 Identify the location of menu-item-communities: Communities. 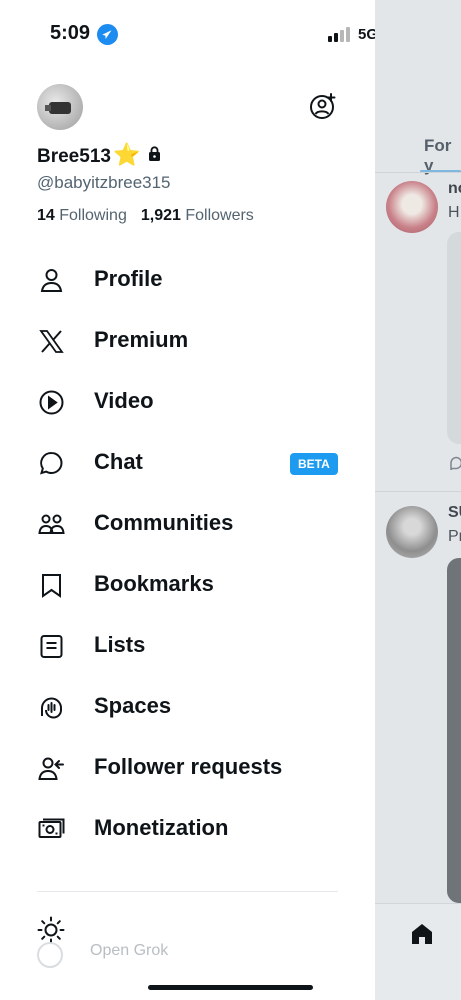
(187, 524).